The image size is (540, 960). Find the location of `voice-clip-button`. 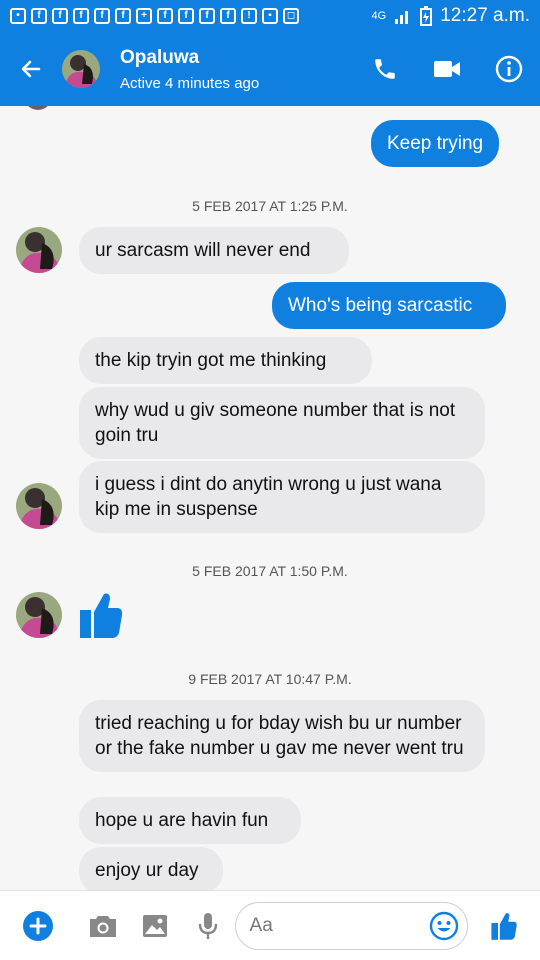

voice-clip-button is located at coordinates (208, 925).